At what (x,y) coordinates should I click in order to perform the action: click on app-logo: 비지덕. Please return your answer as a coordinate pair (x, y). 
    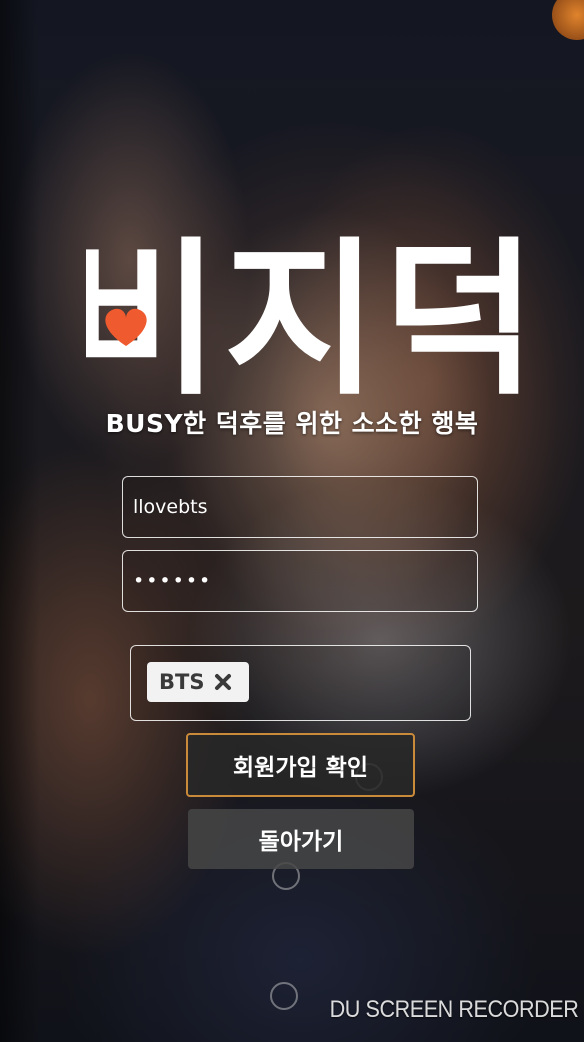
    Looking at the image, I should click on (303, 312).